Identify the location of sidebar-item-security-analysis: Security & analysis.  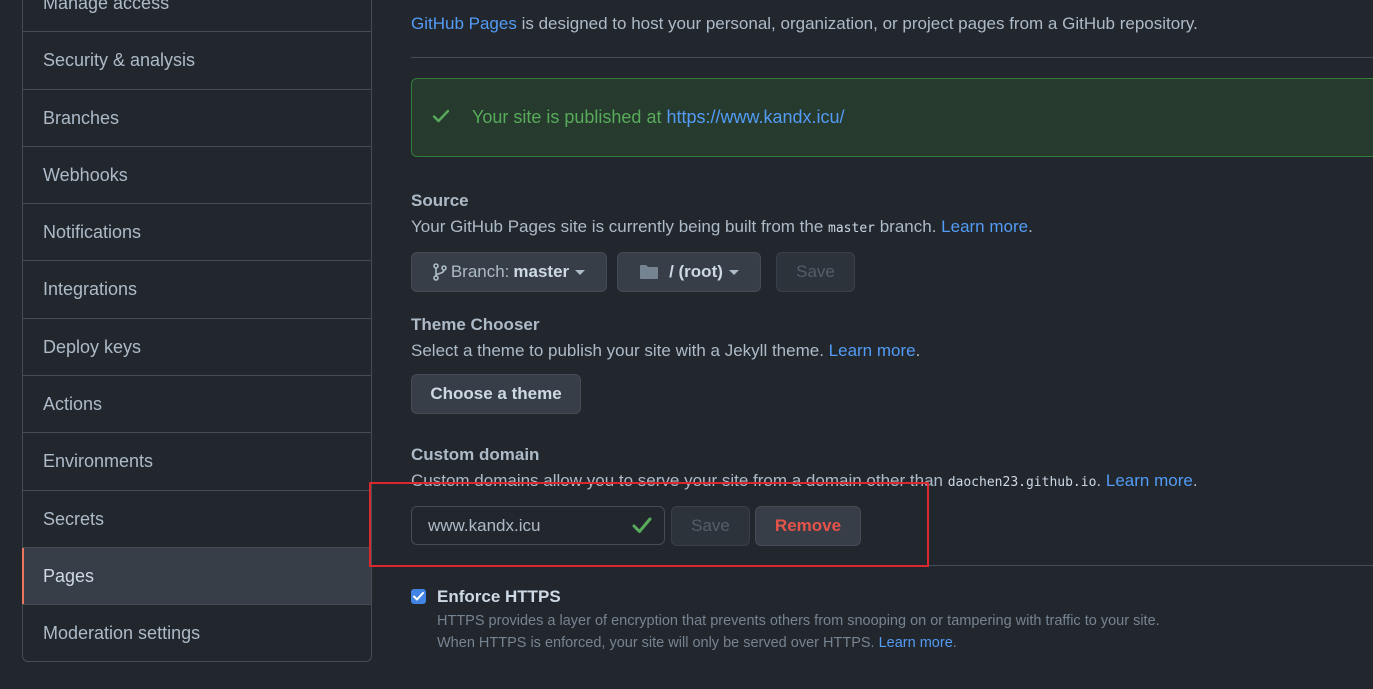
(197, 61).